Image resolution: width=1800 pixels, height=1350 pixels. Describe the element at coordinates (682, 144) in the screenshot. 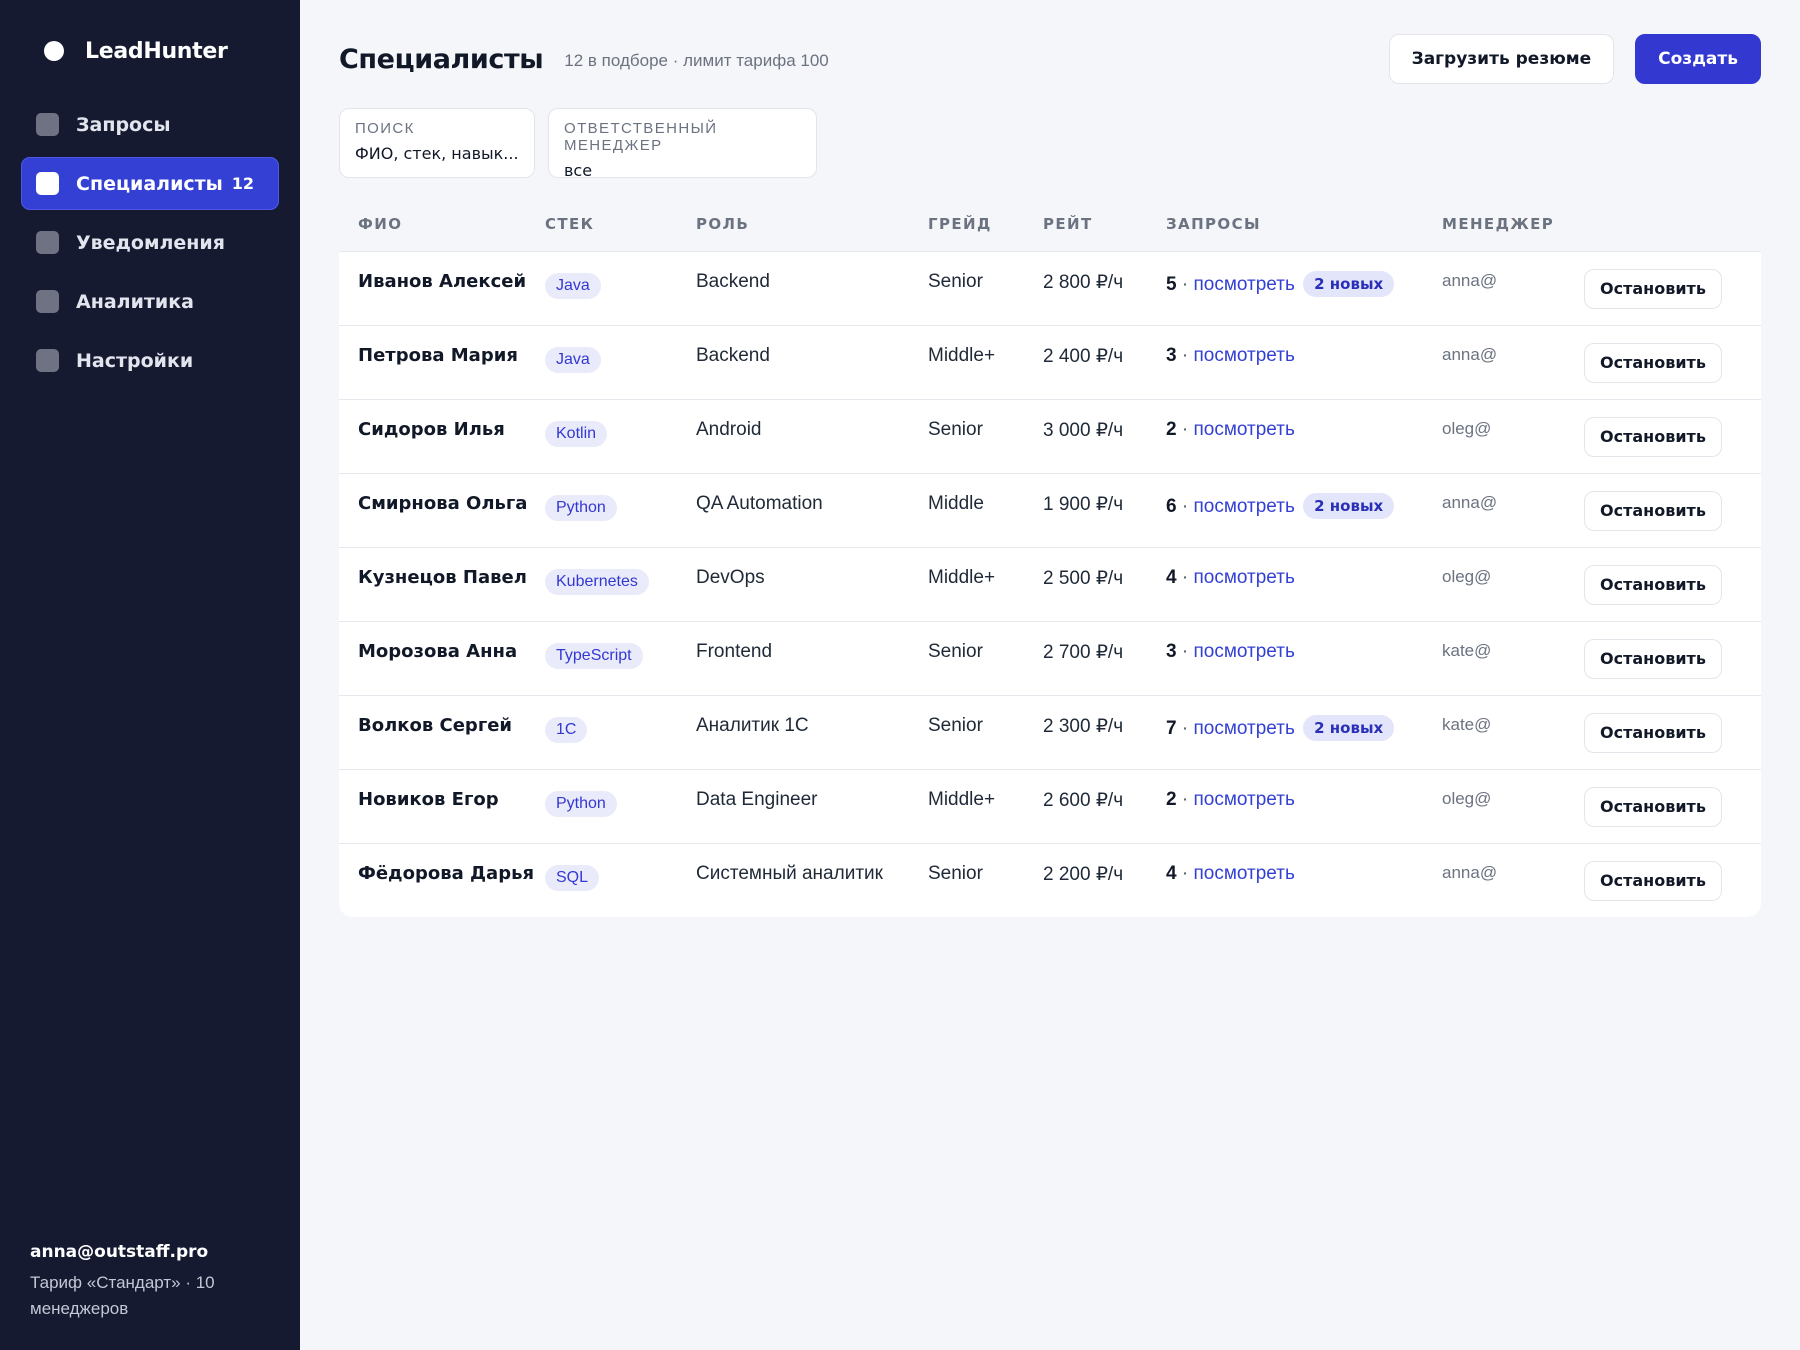

I see `manager-filter: Ответственный менеджер все` at that location.